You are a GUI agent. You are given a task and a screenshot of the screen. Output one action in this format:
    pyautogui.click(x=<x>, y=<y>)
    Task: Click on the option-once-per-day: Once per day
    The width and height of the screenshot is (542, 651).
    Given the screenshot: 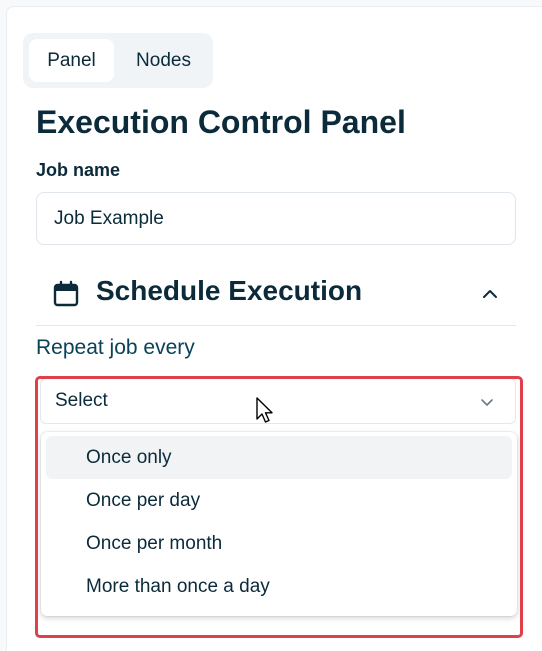 What is the action you would take?
    pyautogui.click(x=279, y=500)
    